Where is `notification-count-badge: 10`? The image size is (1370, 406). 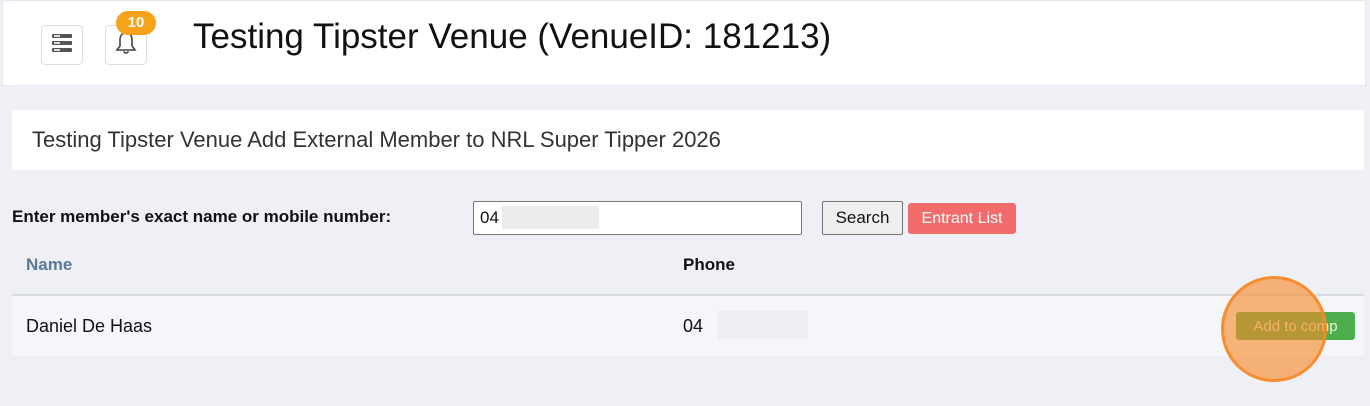
notification-count-badge: 10 is located at coordinates (136, 23).